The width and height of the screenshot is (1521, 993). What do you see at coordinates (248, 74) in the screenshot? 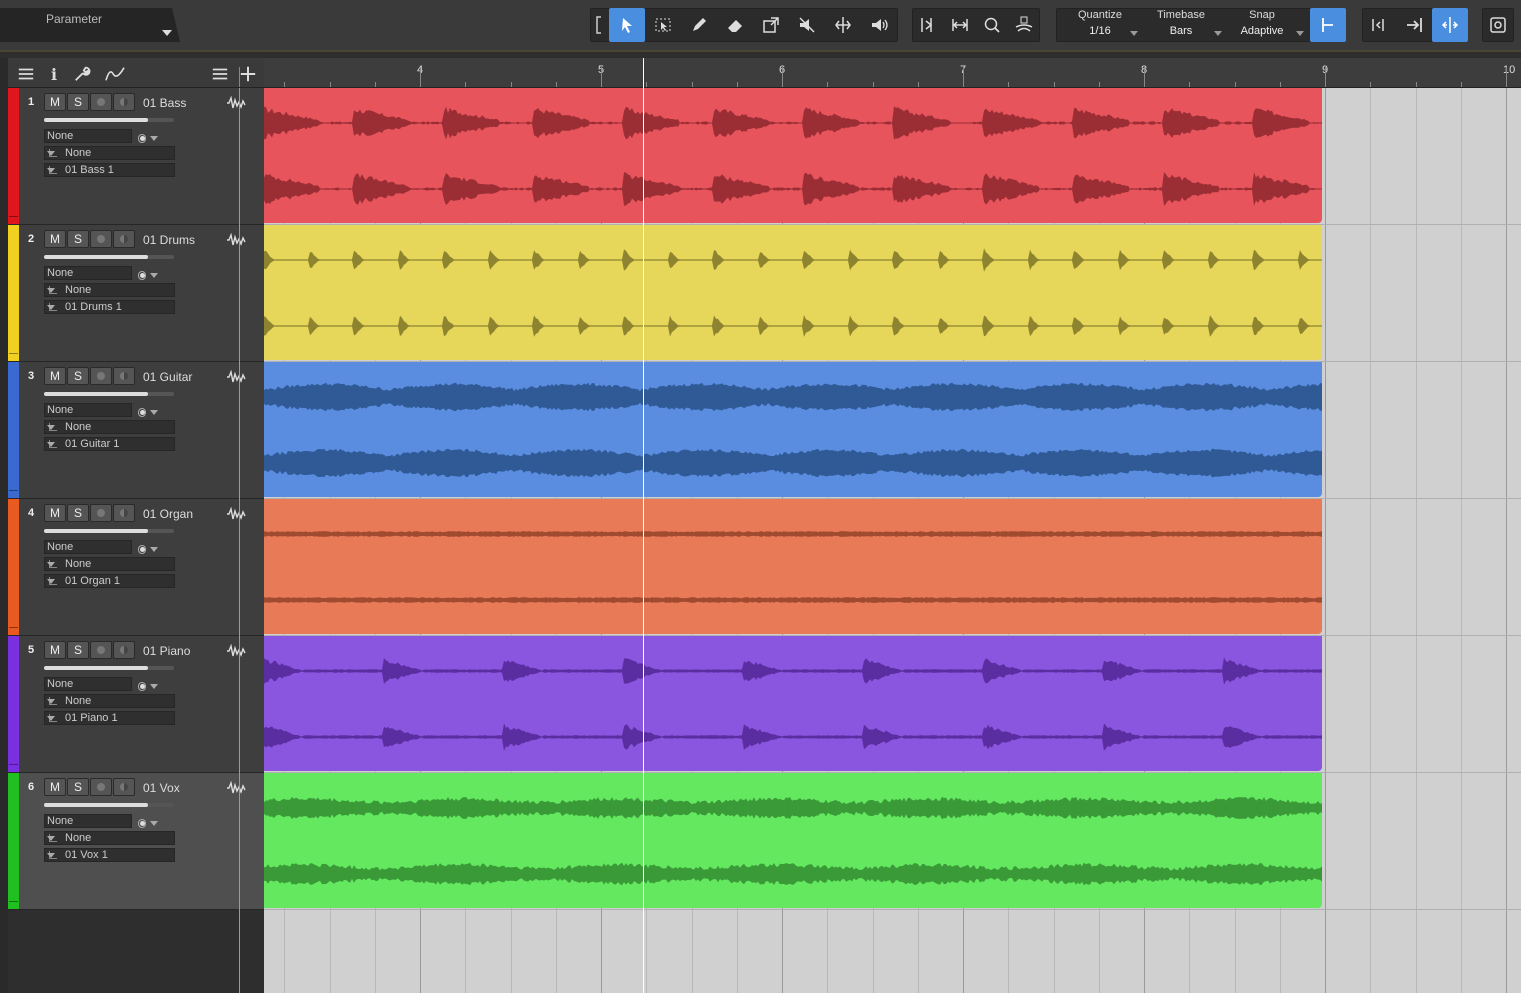
I see `add-track-icon` at bounding box center [248, 74].